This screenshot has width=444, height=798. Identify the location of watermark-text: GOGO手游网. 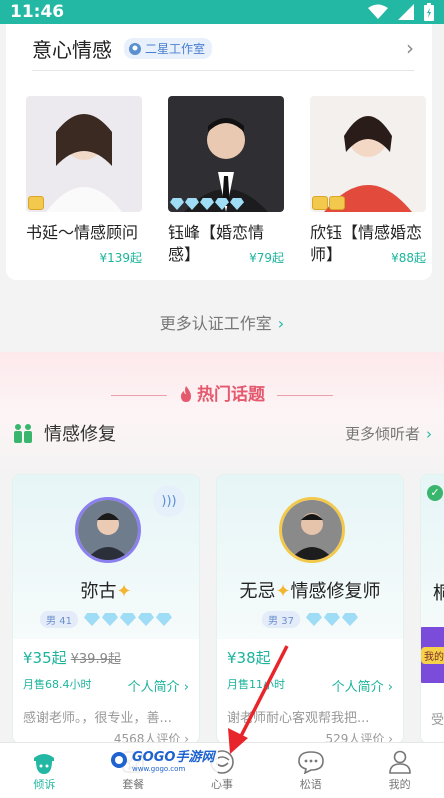
(173, 757).